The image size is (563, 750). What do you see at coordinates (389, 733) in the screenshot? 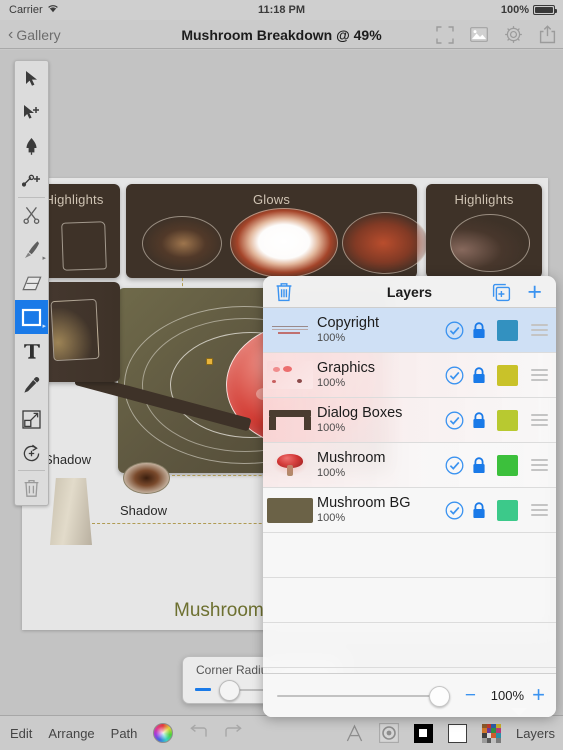
I see `effects-target-icon` at bounding box center [389, 733].